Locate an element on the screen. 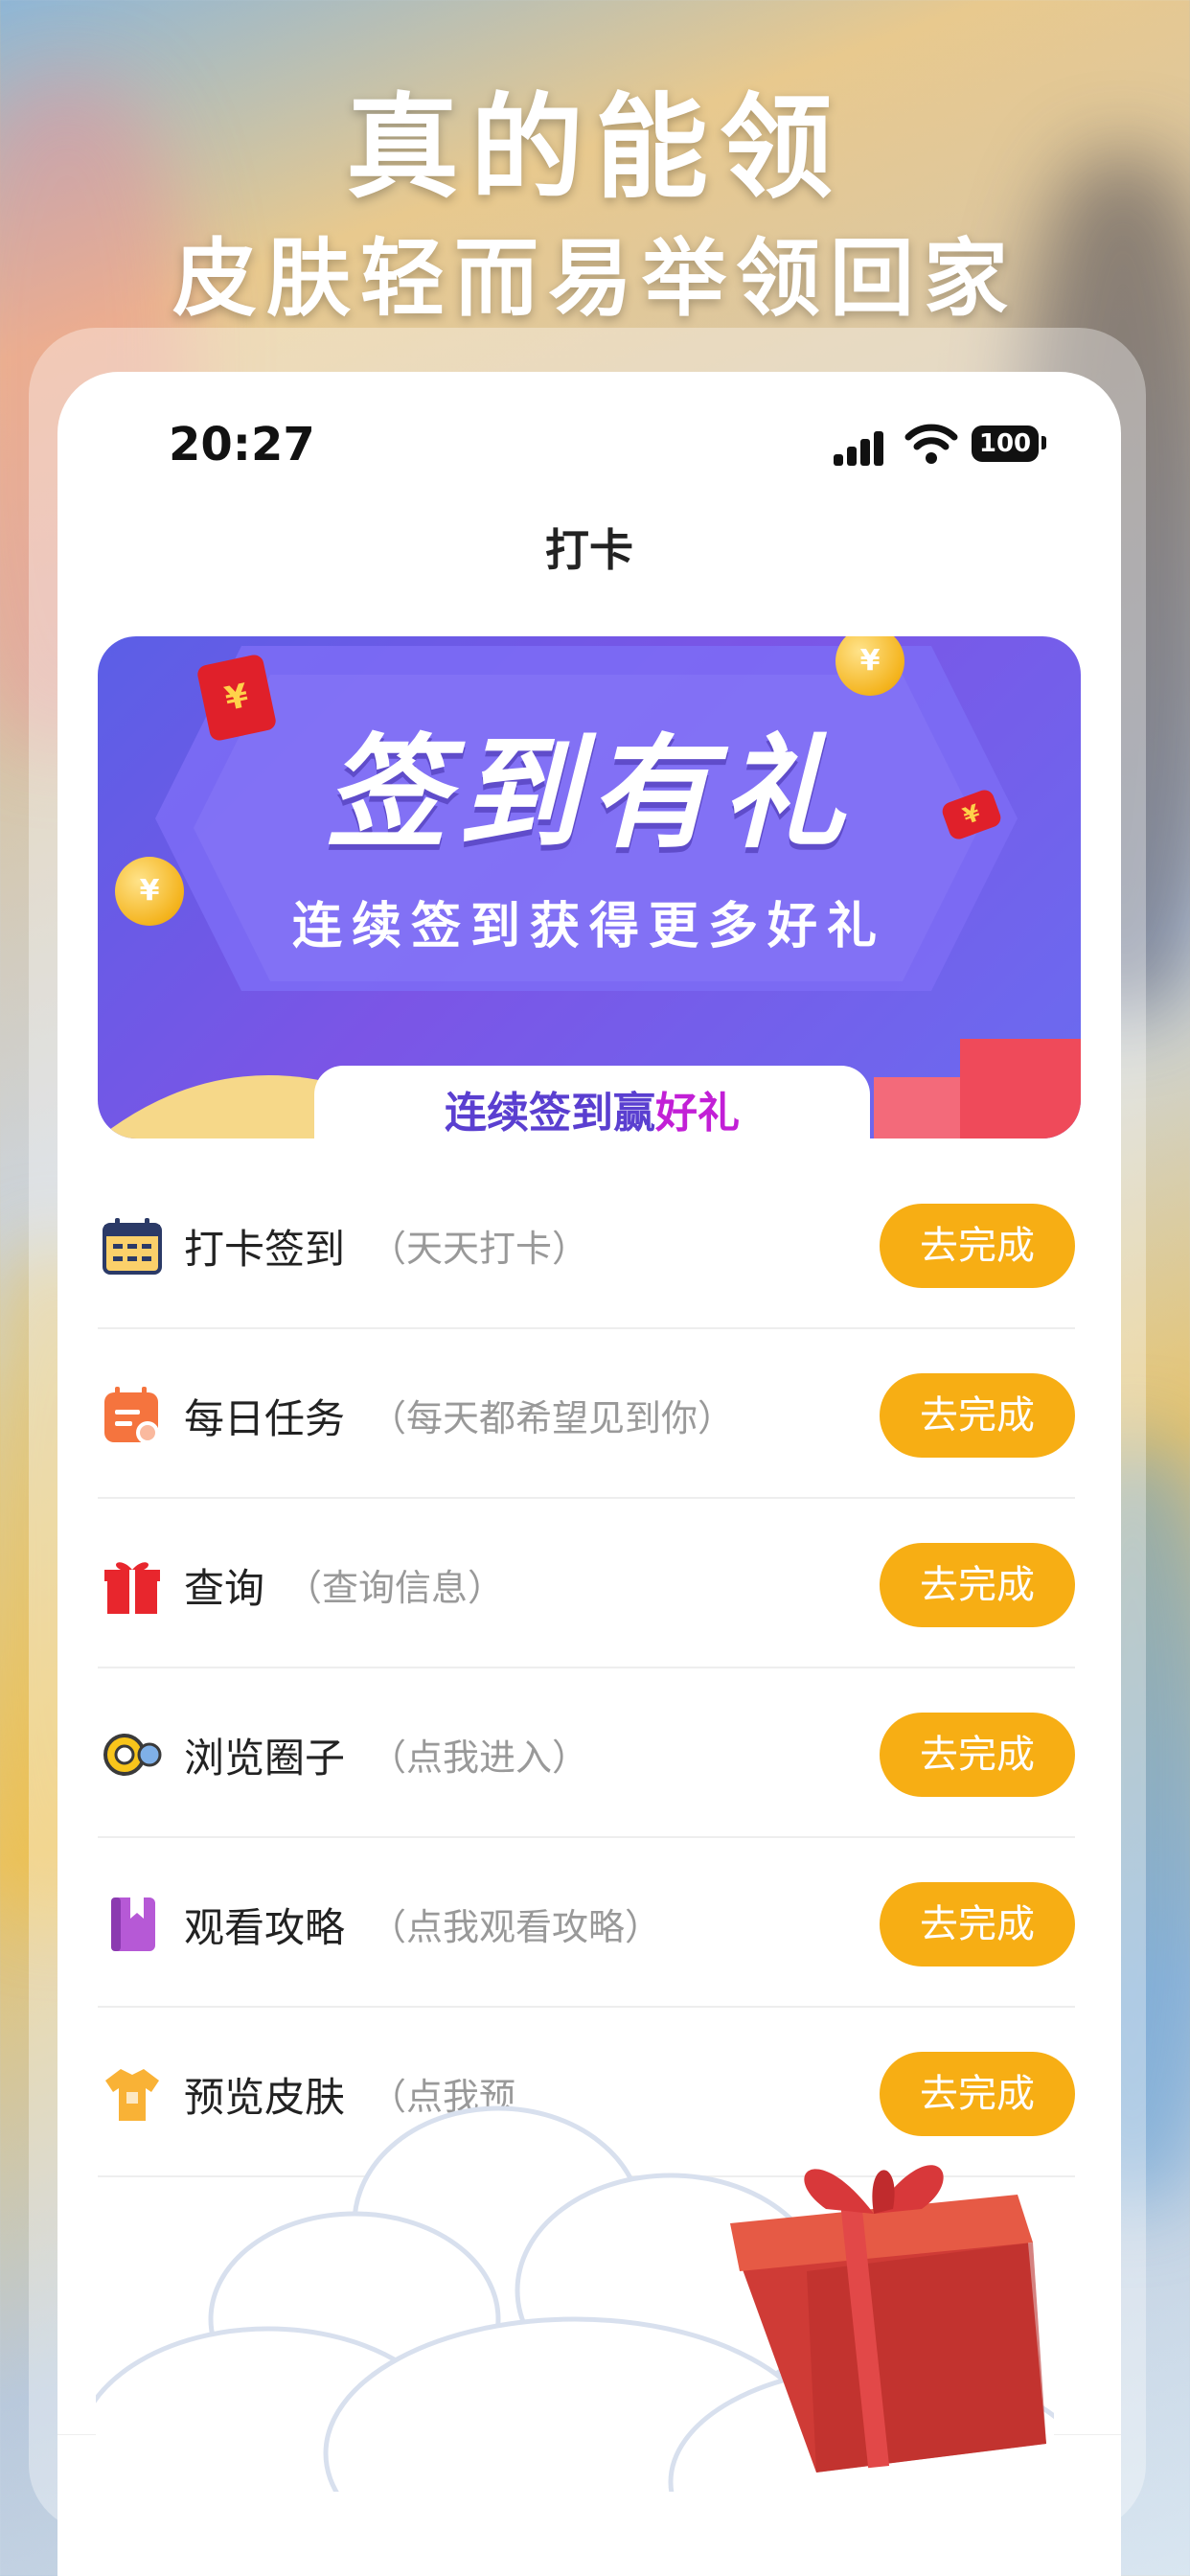 Image resolution: width=1190 pixels, height=2576 pixels. banner-subtitle: 连续签到获得更多好礼 is located at coordinates (589, 926).